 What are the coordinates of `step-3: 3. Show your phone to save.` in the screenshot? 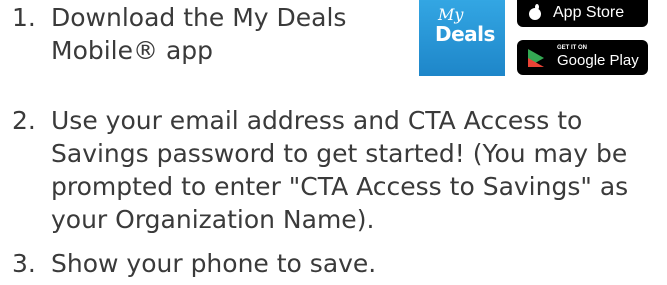 It's located at (337, 263).